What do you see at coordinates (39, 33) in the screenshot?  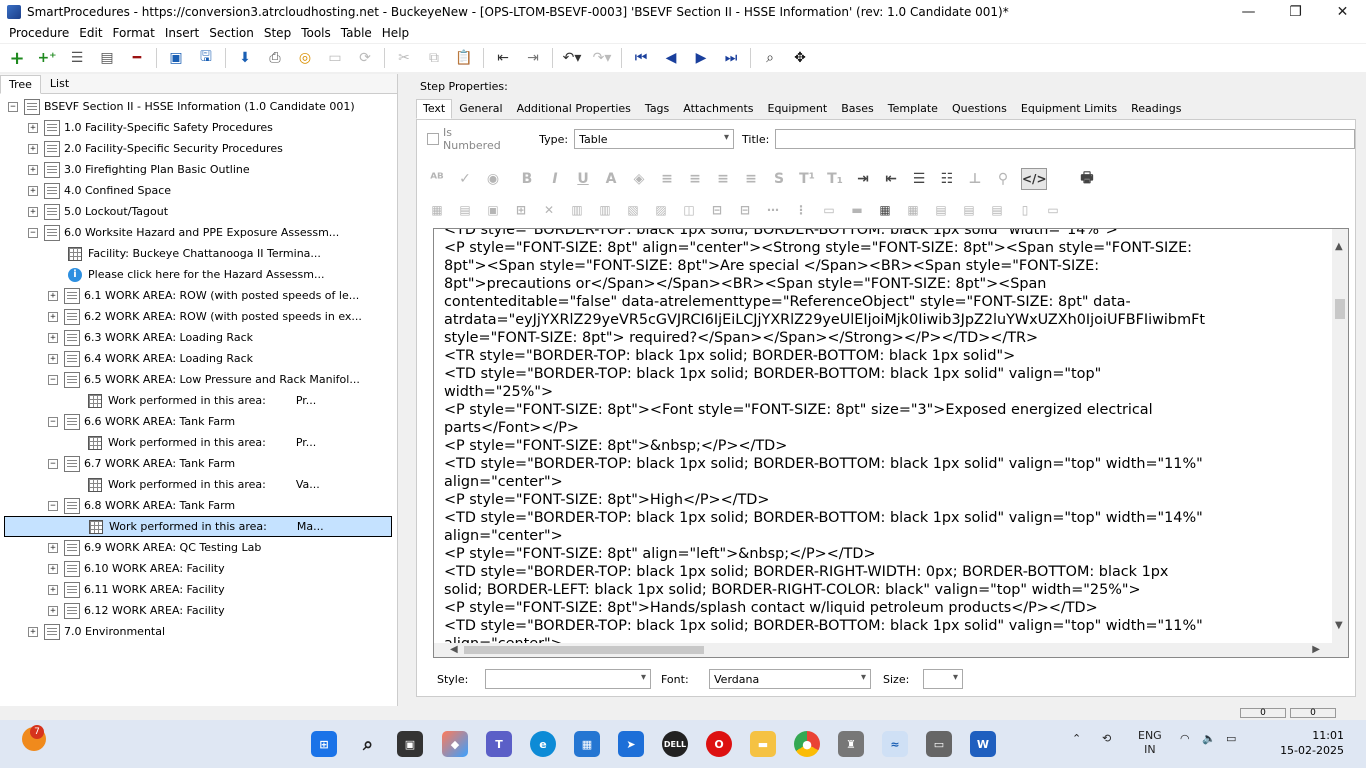 I see `menu-procedure: Procedure` at bounding box center [39, 33].